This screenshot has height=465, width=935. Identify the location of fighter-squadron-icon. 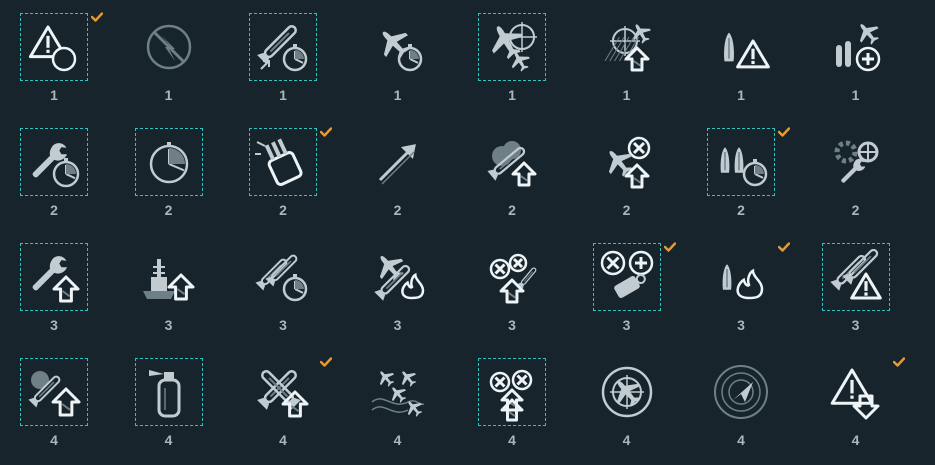
(514, 47).